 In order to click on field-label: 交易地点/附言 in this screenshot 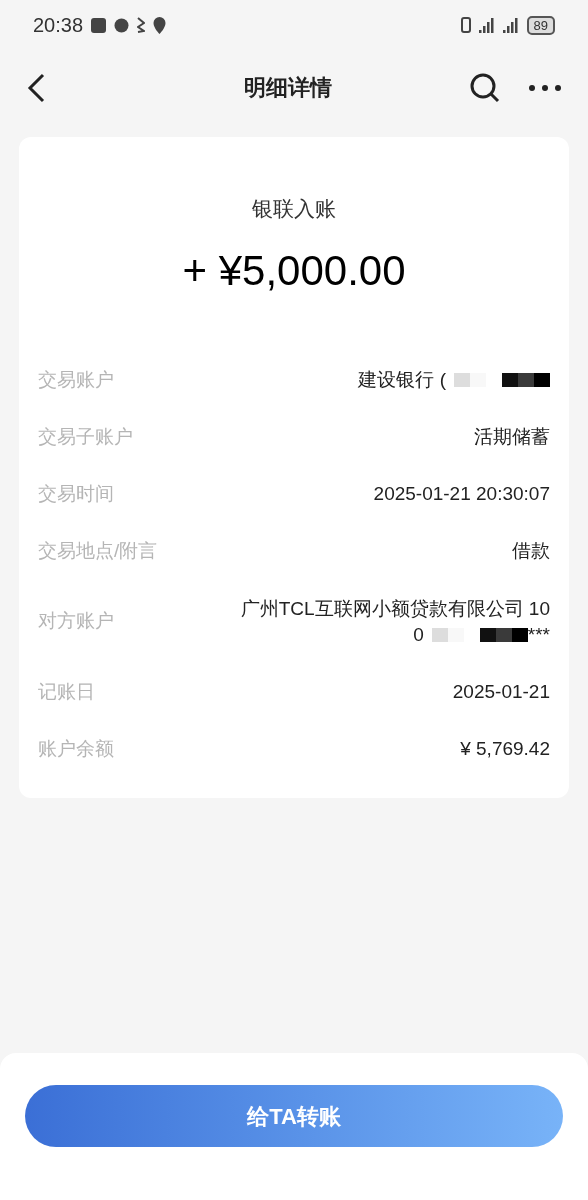, I will do `click(98, 550)`.